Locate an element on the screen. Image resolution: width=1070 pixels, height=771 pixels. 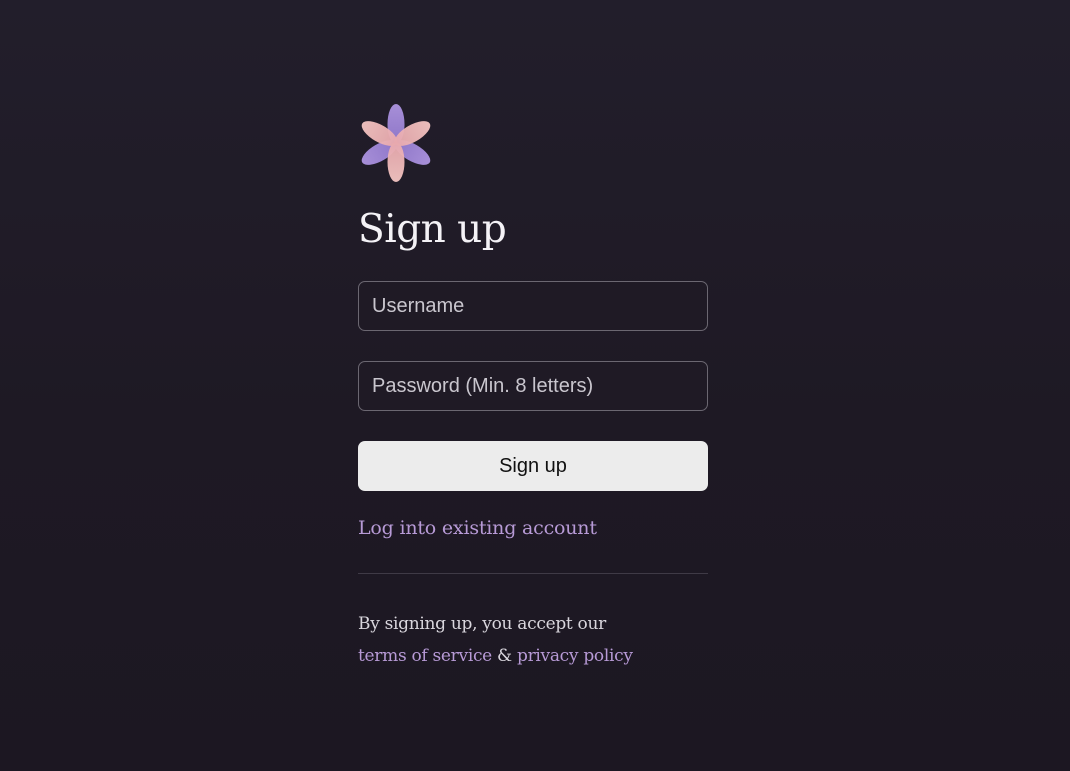
page-title: Sign up is located at coordinates (432, 229).